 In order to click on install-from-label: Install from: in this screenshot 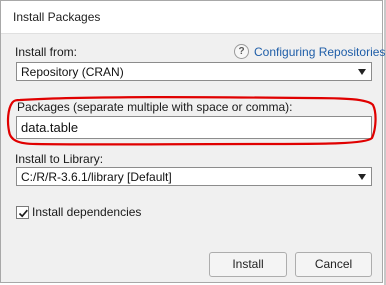, I will do `click(46, 52)`.